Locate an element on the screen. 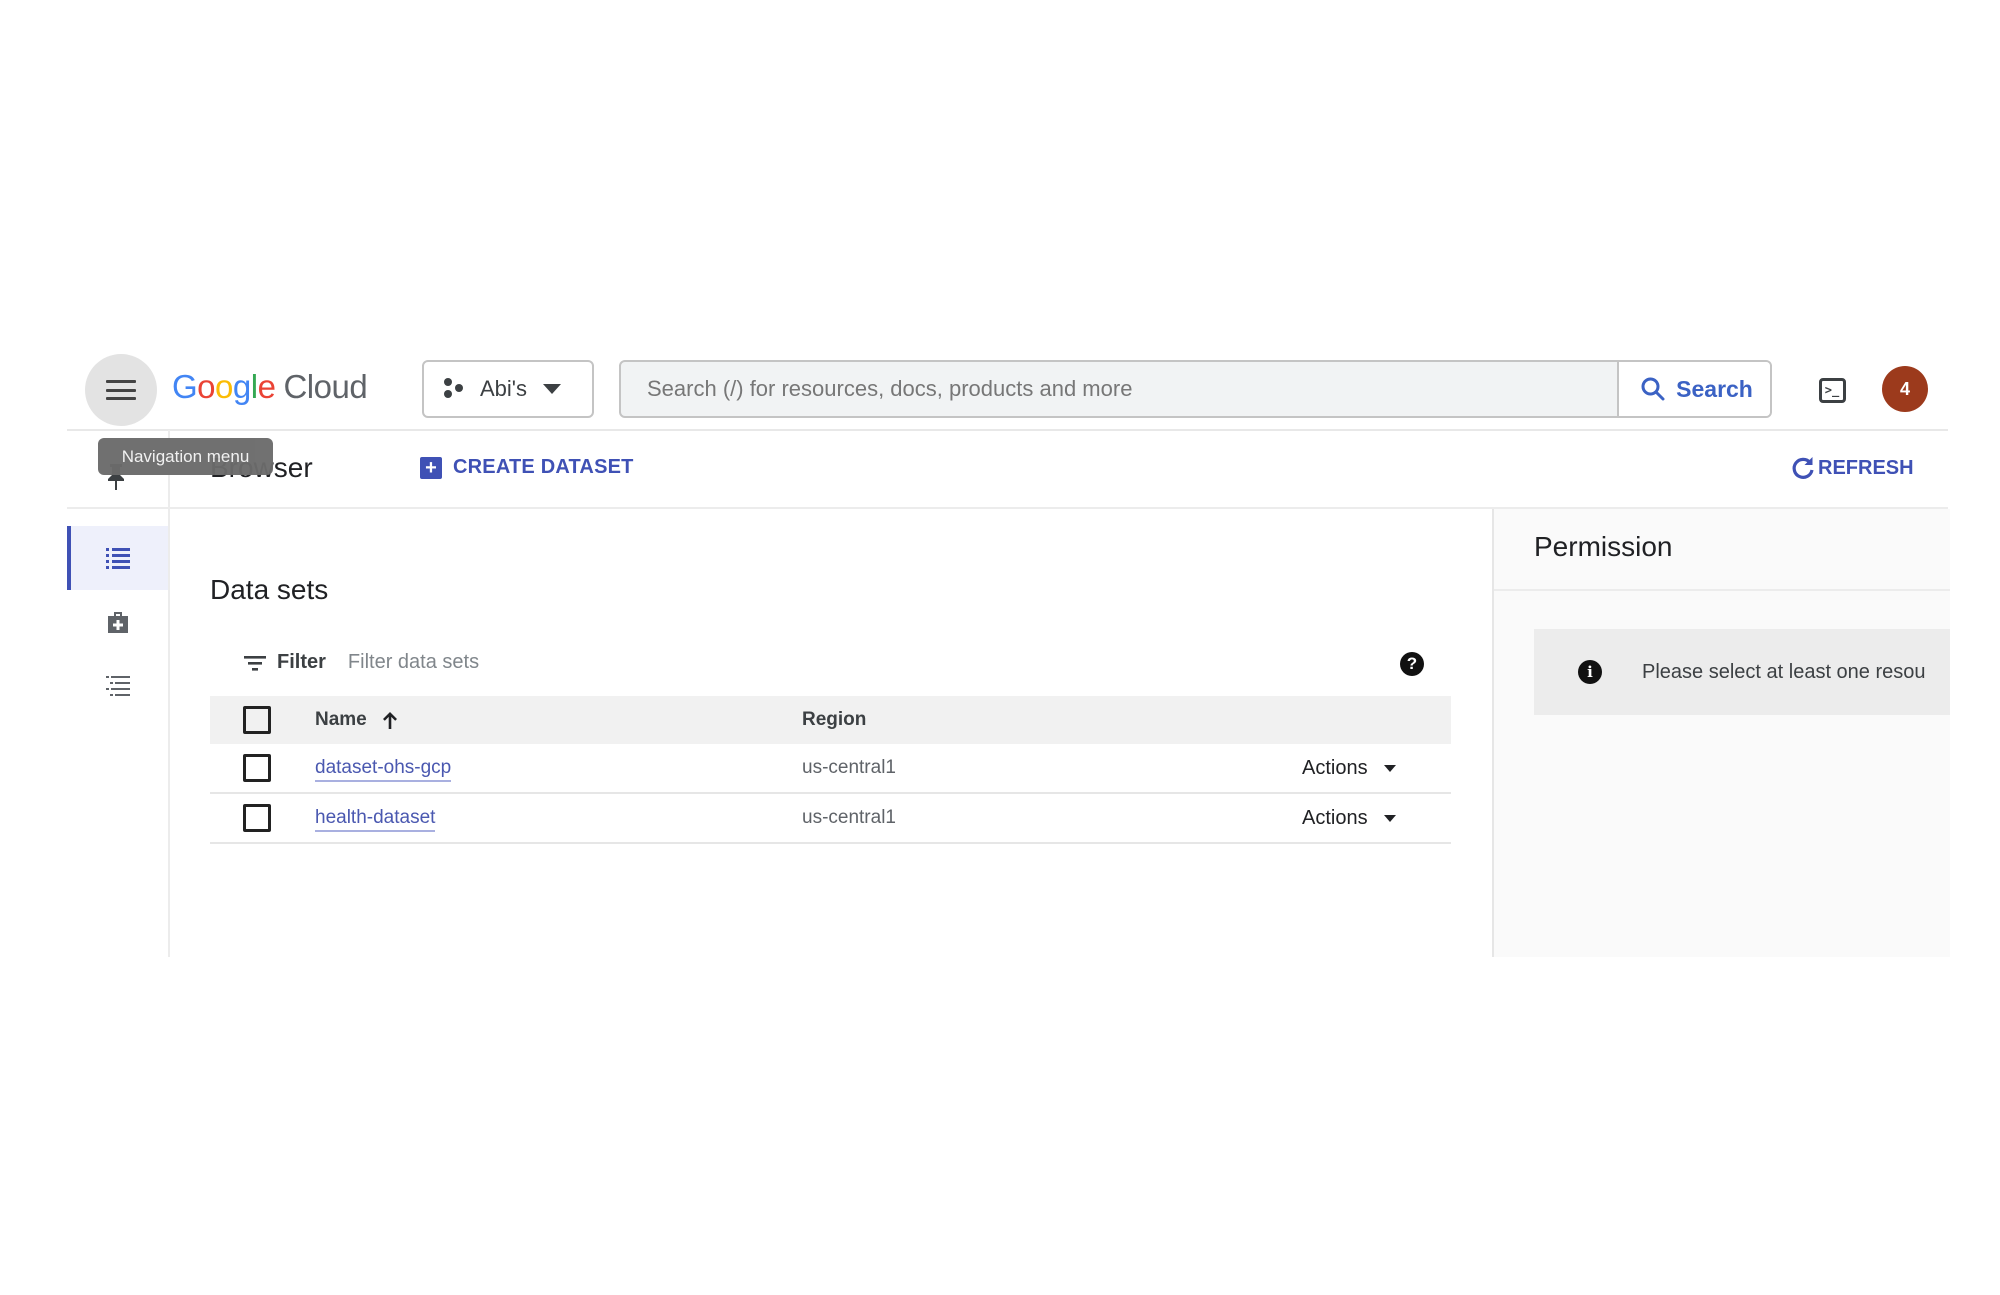 The height and width of the screenshot is (1295, 2000). refresh-button: REFRESH is located at coordinates (1852, 468).